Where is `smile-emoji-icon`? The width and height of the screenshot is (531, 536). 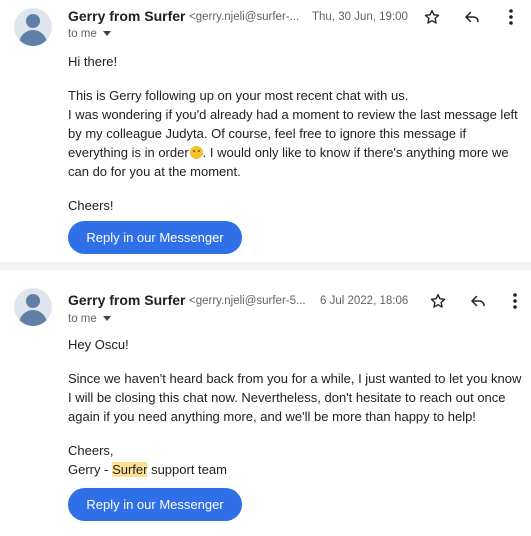 smile-emoji-icon is located at coordinates (196, 152).